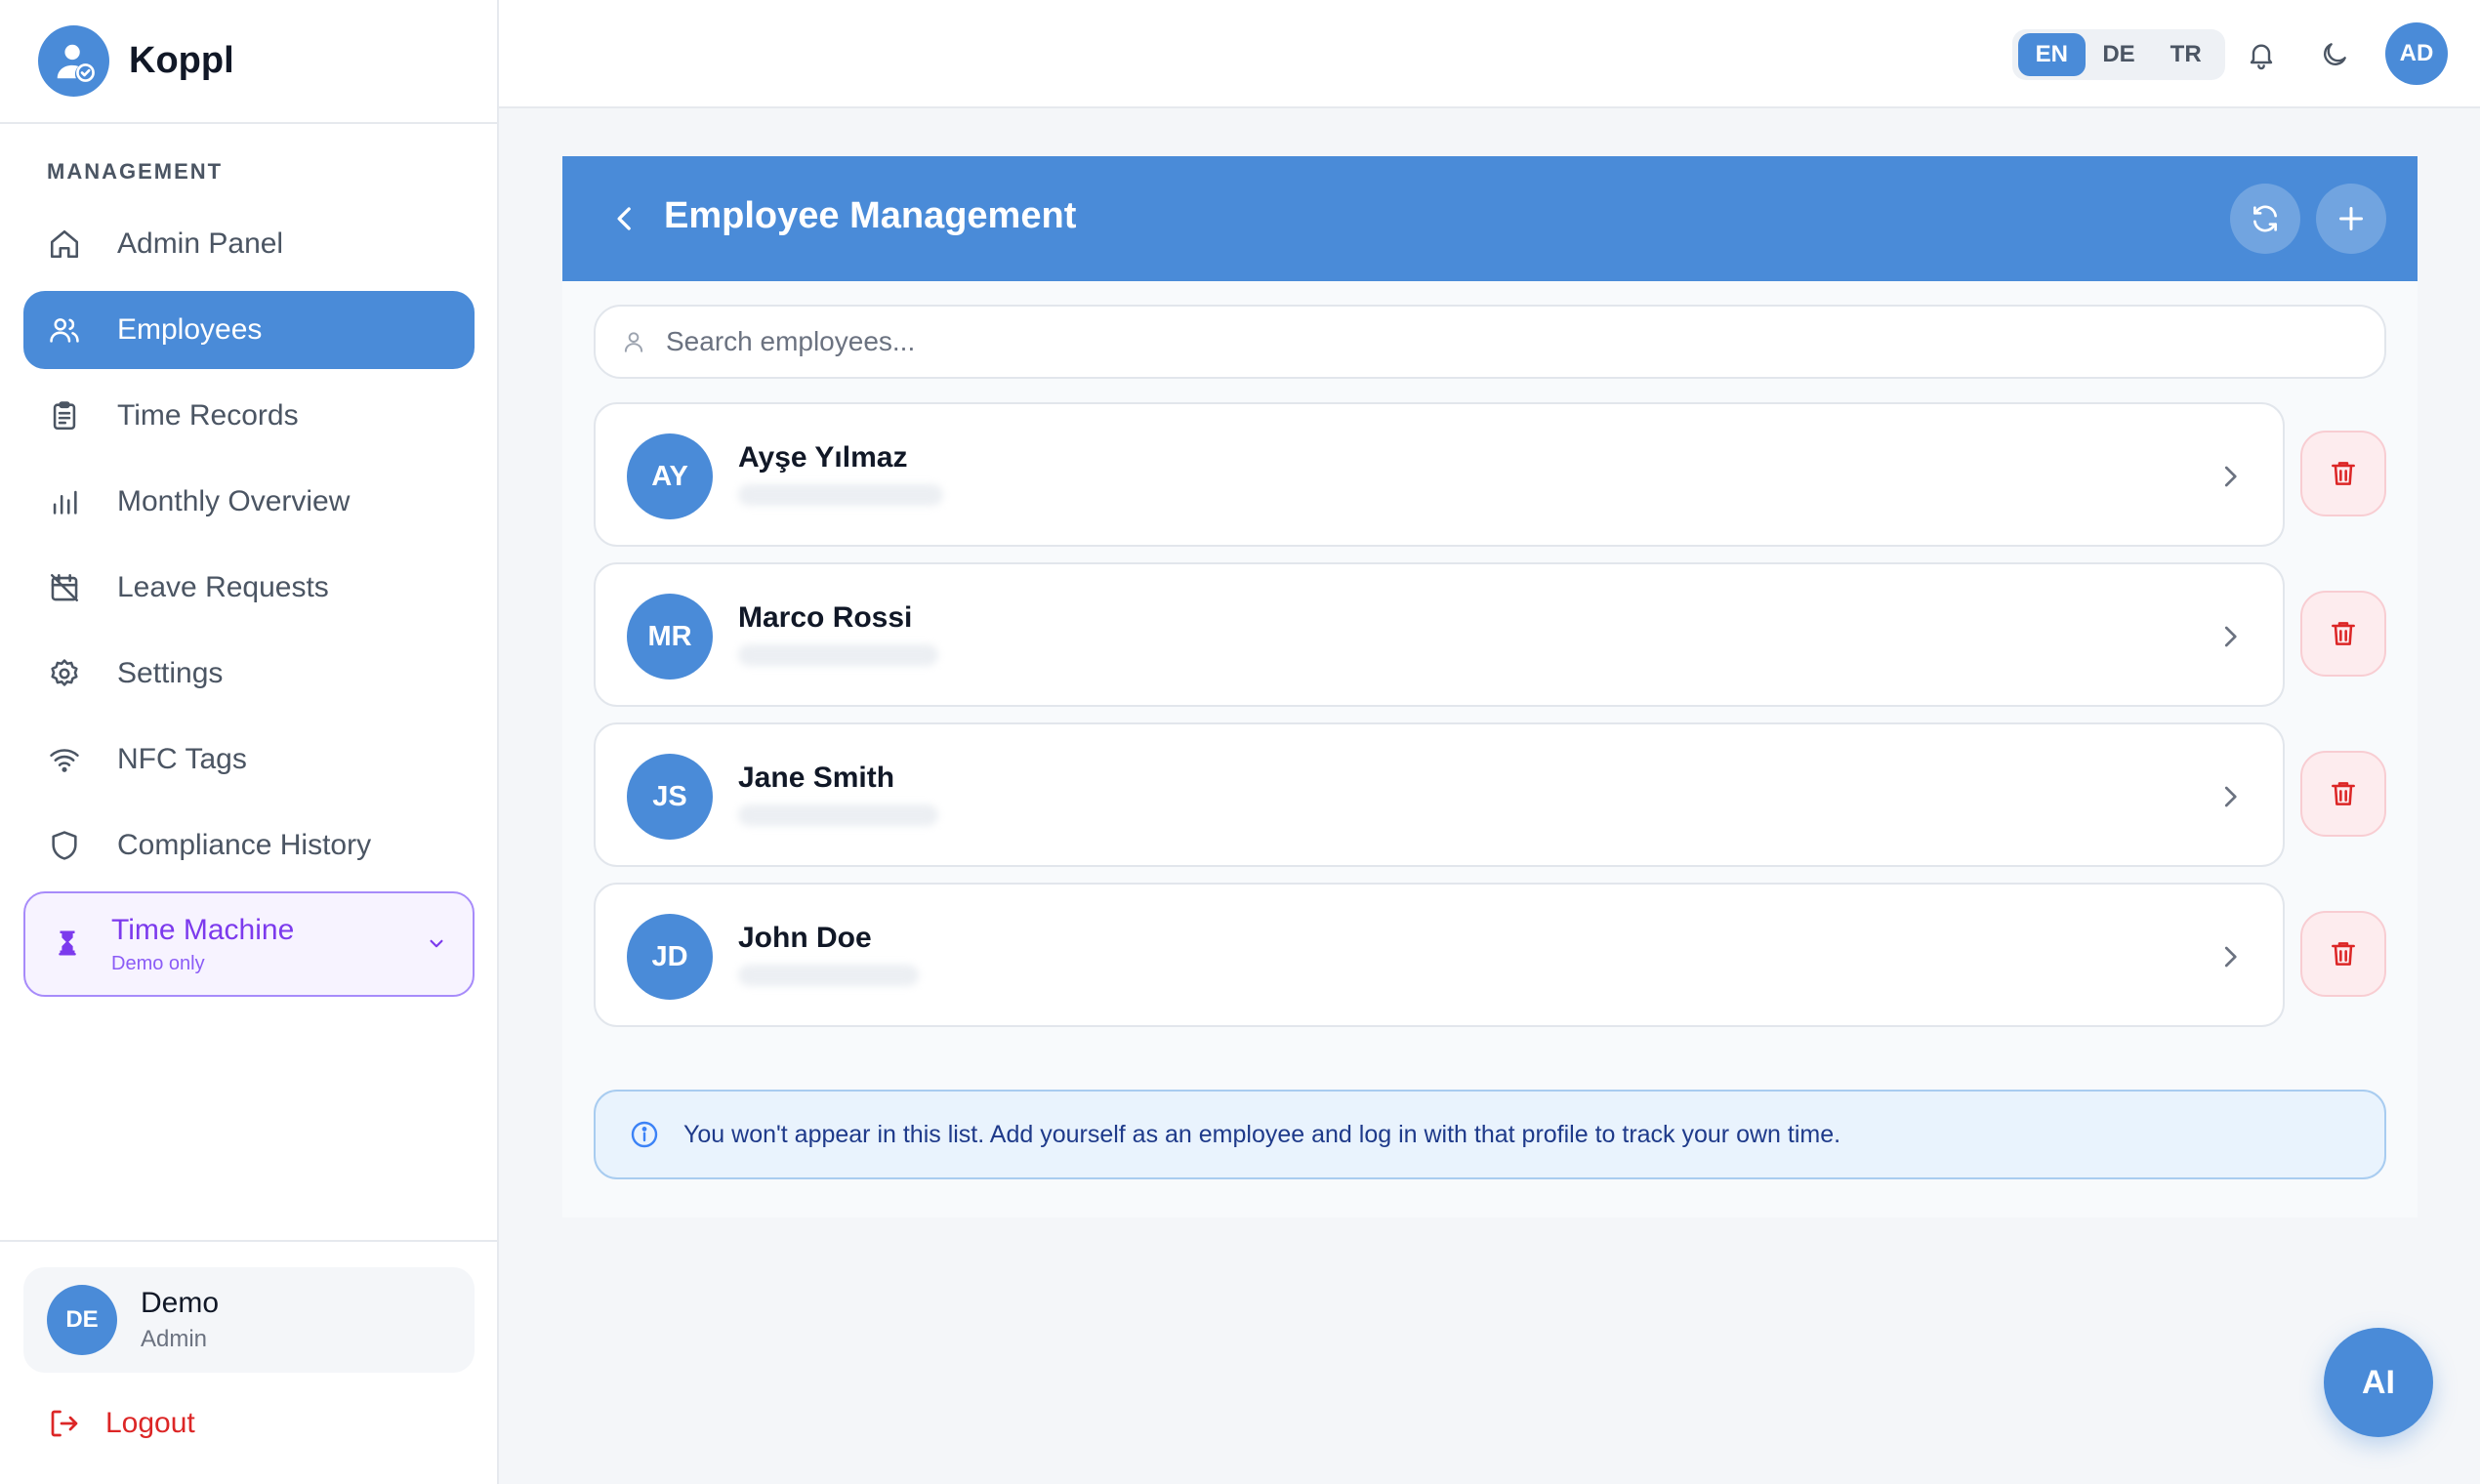 The image size is (2480, 1484). Describe the element at coordinates (1439, 635) in the screenshot. I see `employee-card: MR Marco Rossi` at that location.